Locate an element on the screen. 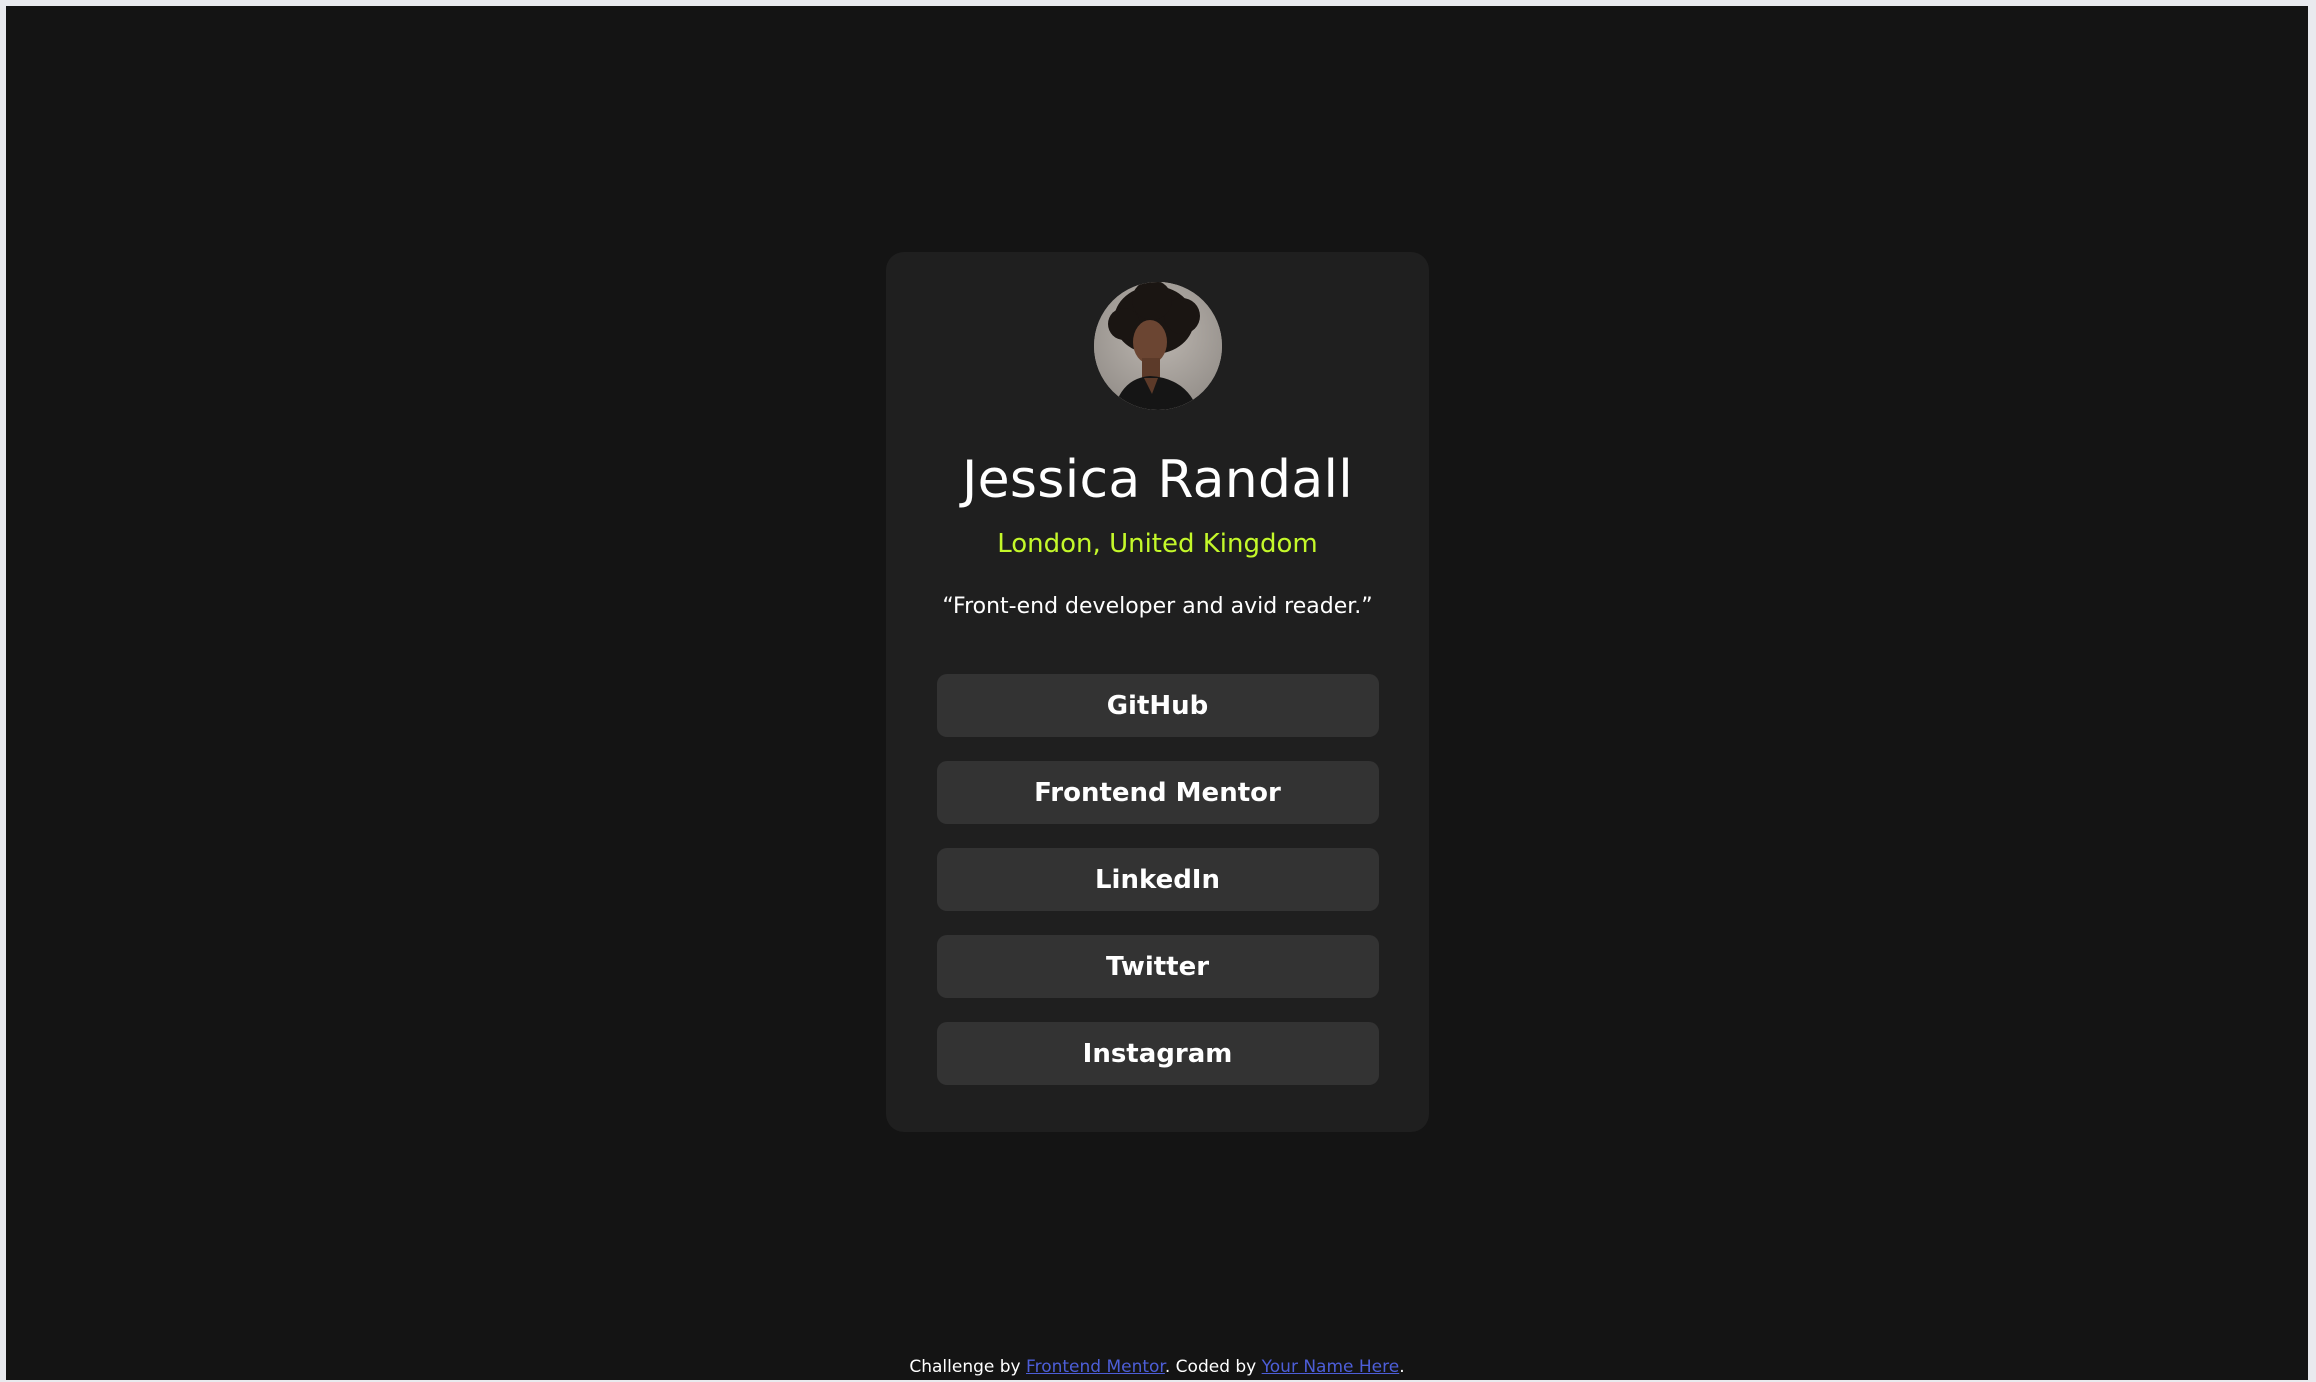 This screenshot has height=1382, width=2316. avatar is located at coordinates (1157, 346).